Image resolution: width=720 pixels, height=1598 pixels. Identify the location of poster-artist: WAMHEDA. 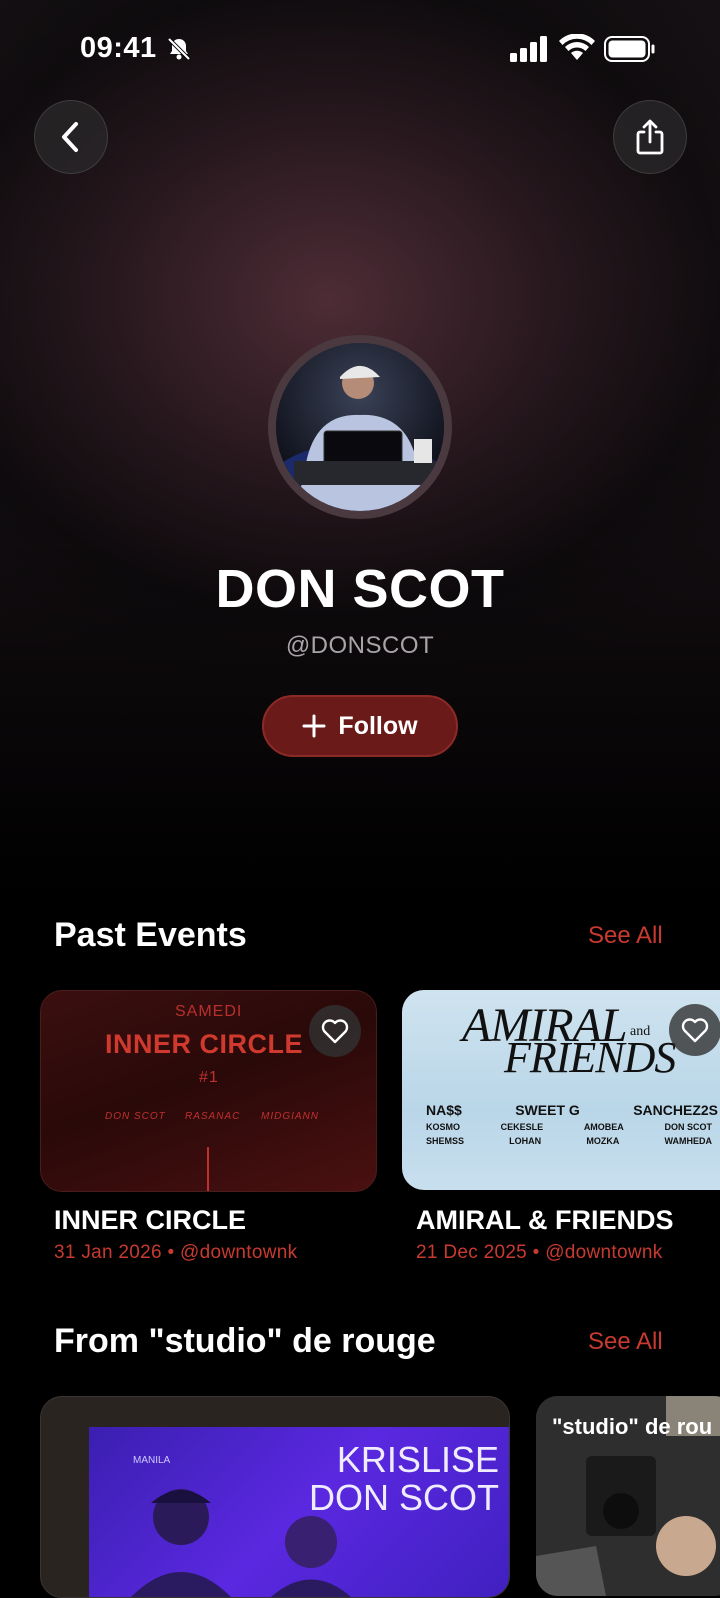
(688, 1141).